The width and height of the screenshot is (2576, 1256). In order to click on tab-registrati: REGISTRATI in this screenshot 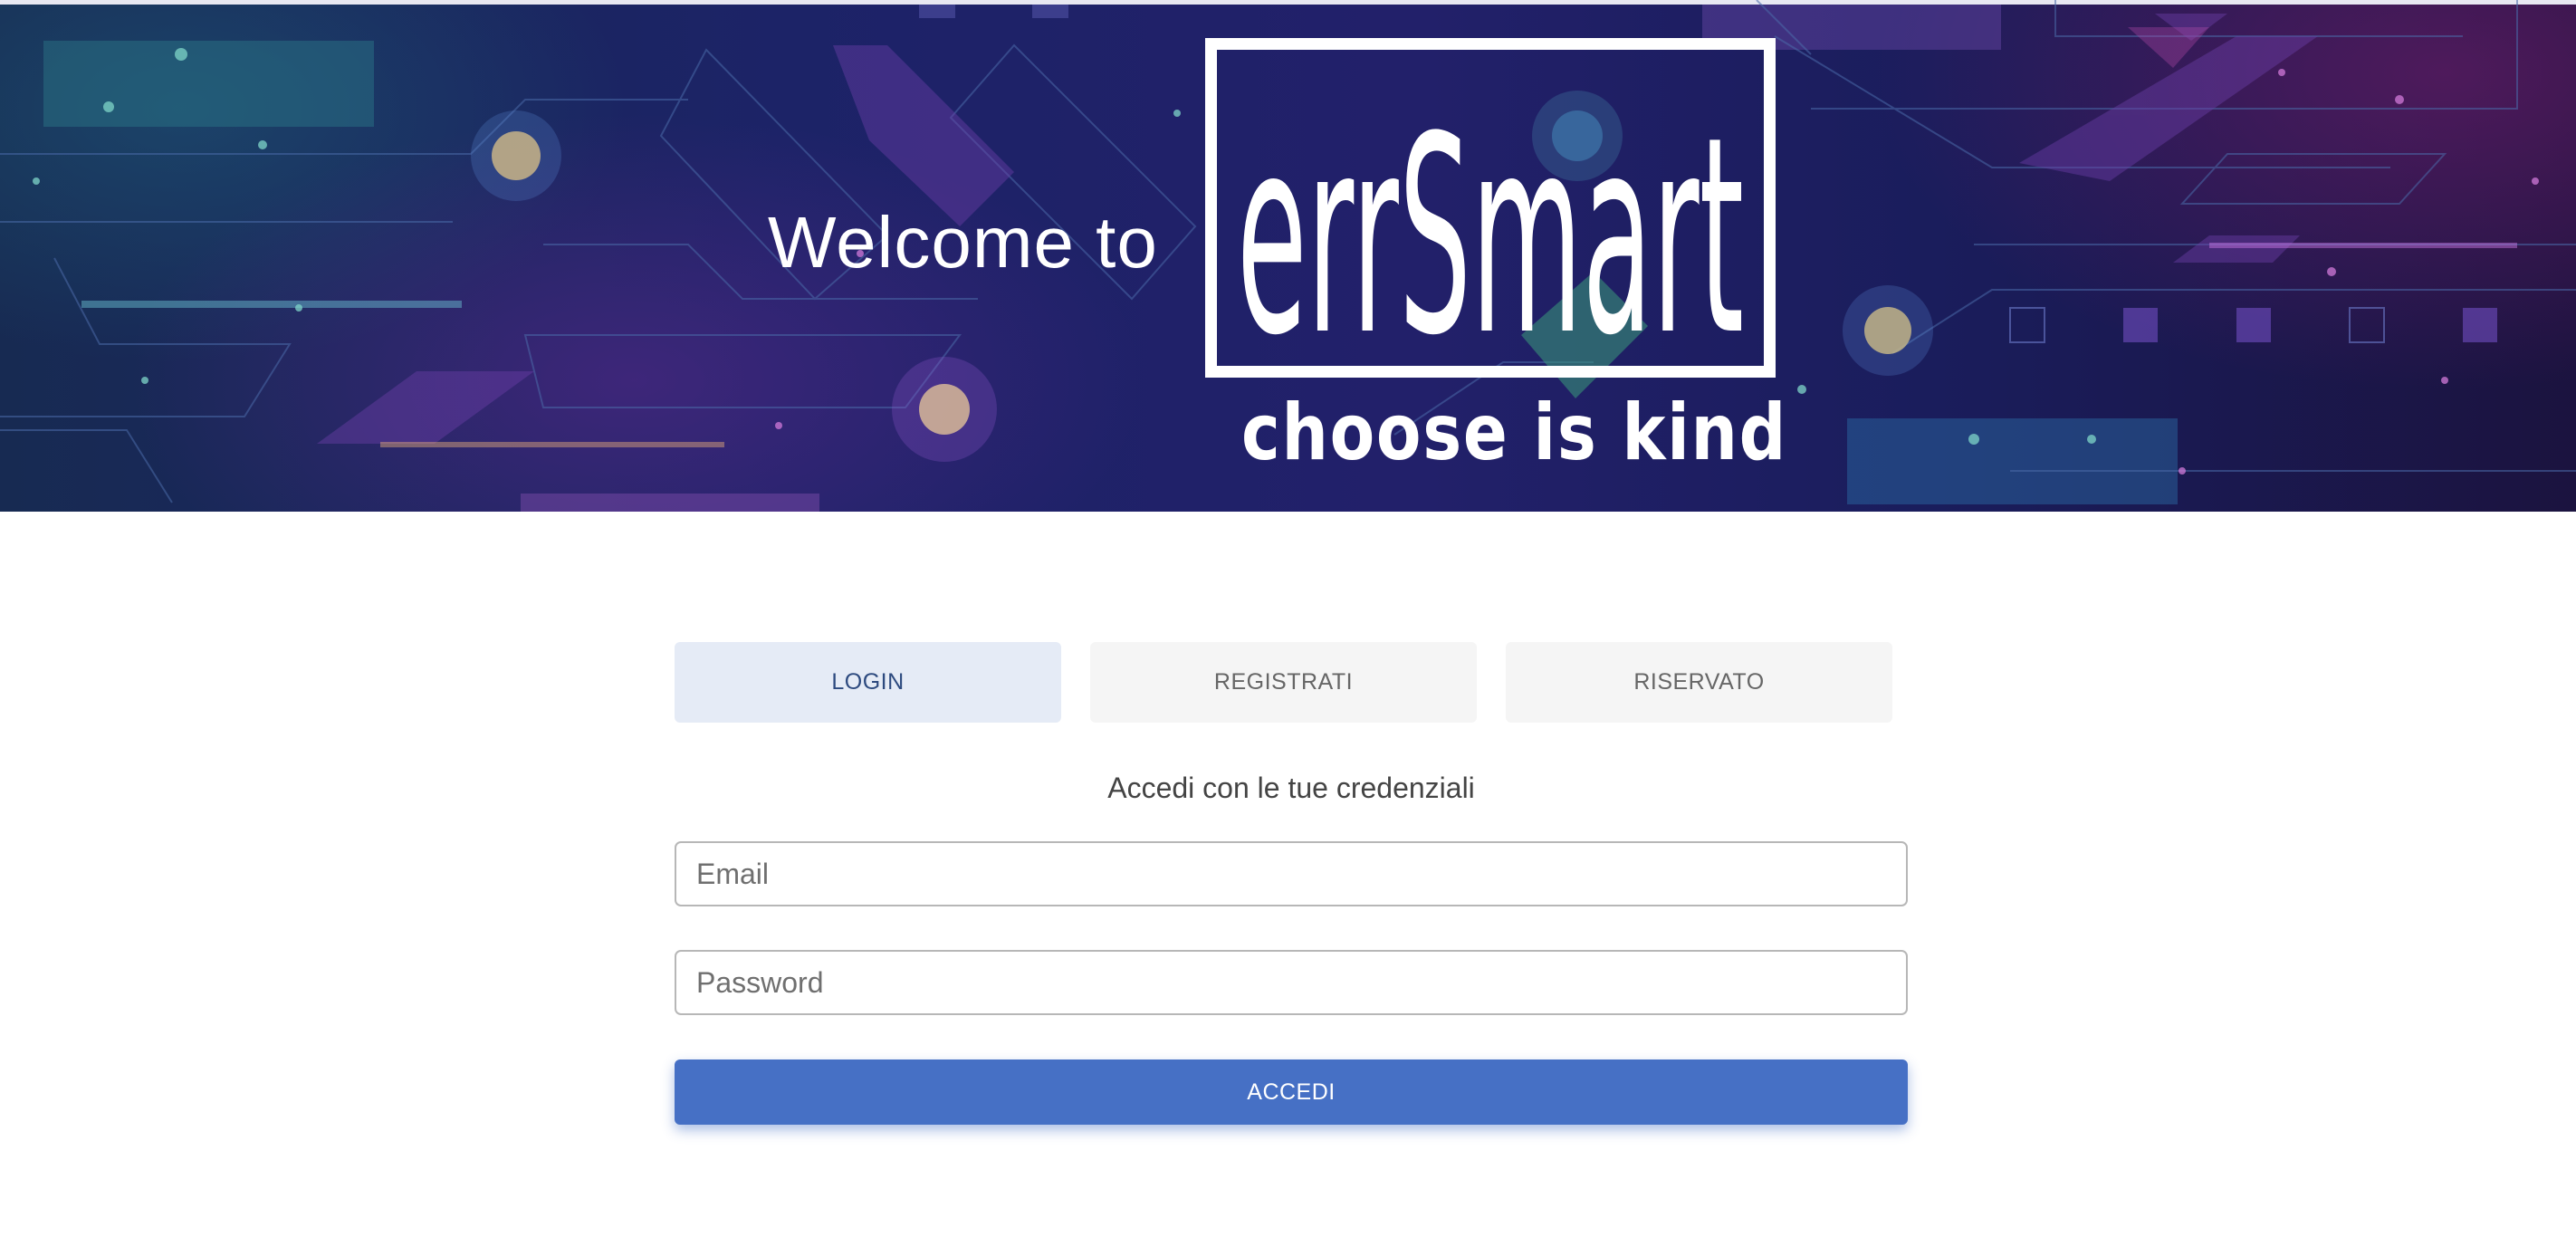, I will do `click(1283, 682)`.